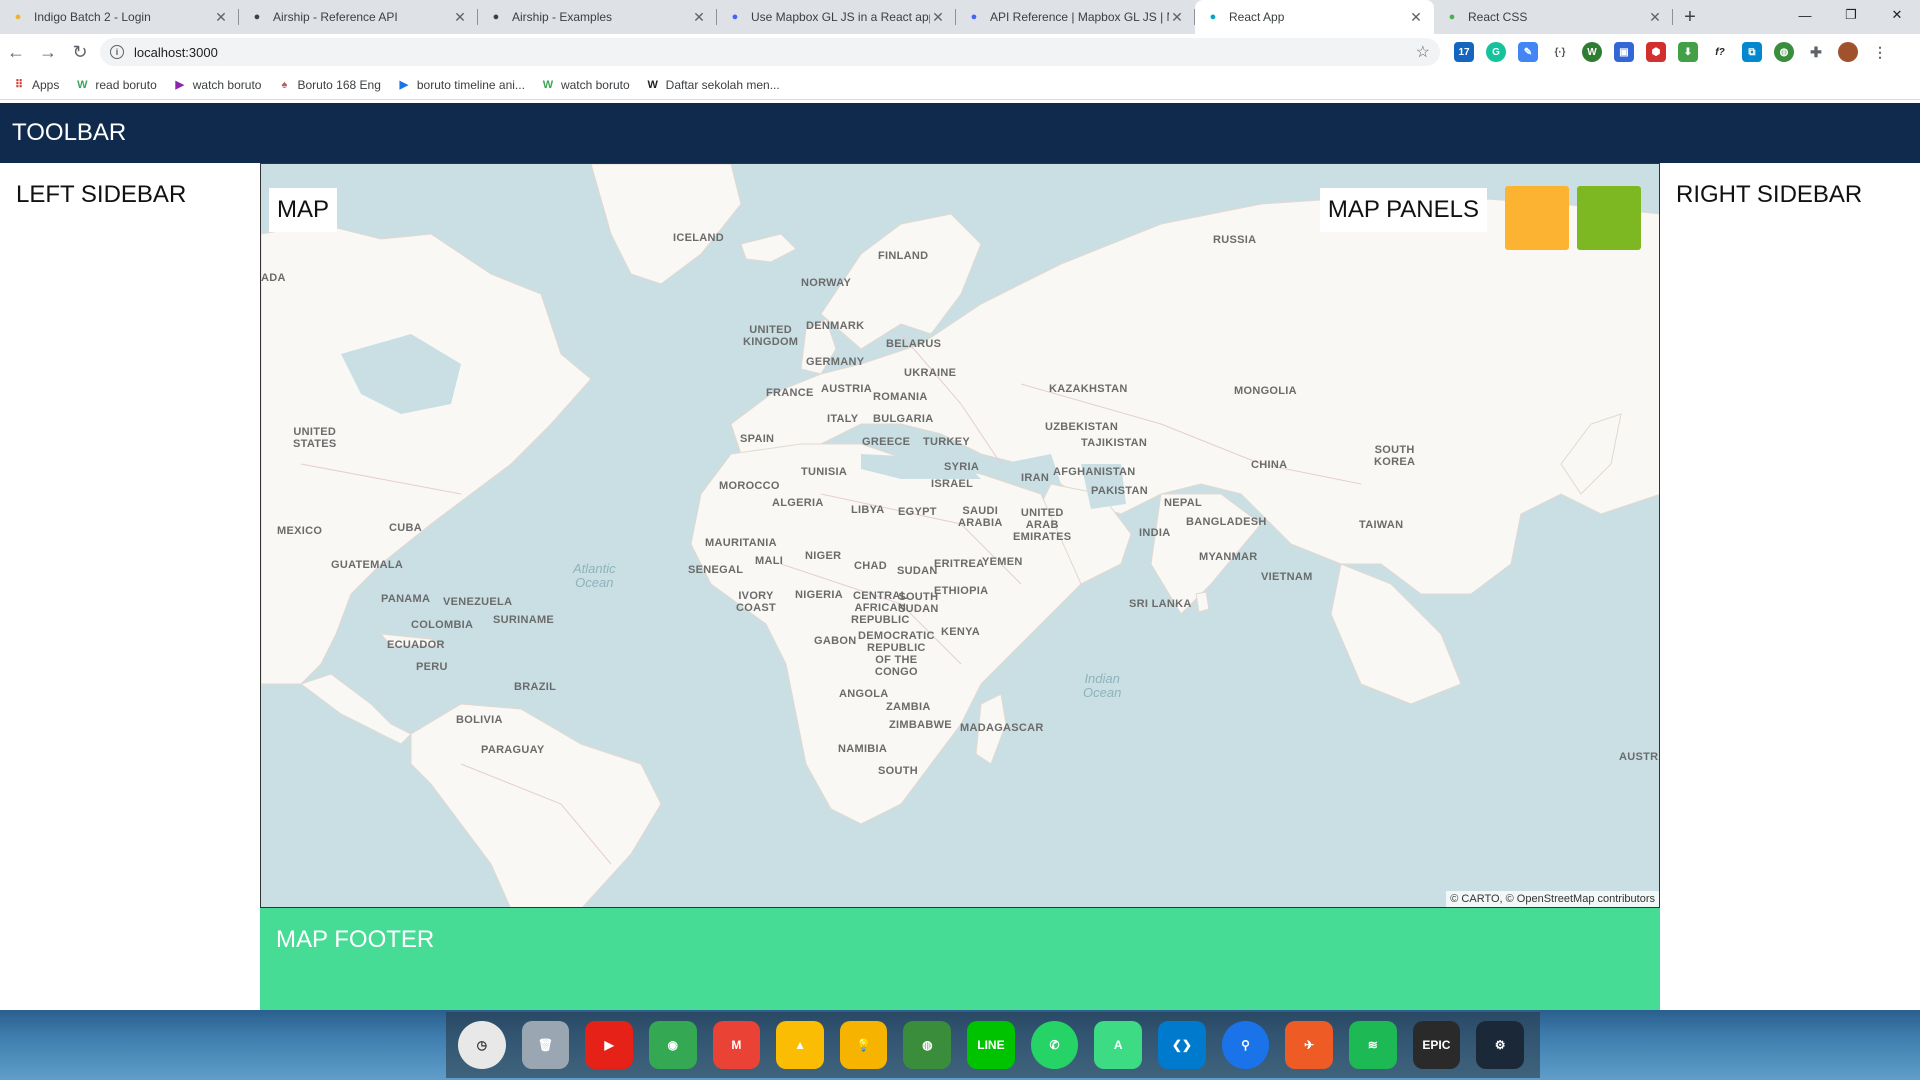 Image resolution: width=1920 pixels, height=1080 pixels. What do you see at coordinates (1784, 52) in the screenshot?
I see `globe-extension-icon: ◍` at bounding box center [1784, 52].